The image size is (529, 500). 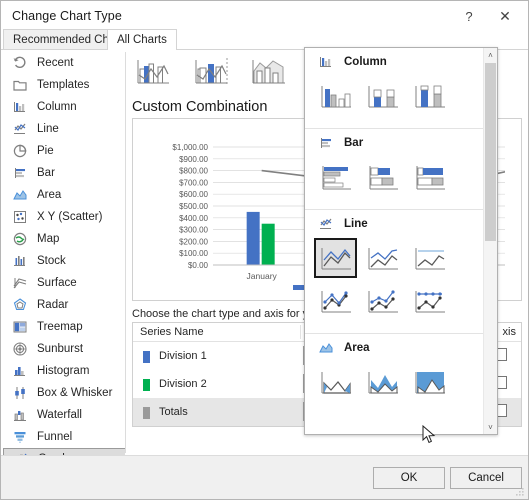 What do you see at coordinates (409, 478) in the screenshot?
I see `ok-button: OK` at bounding box center [409, 478].